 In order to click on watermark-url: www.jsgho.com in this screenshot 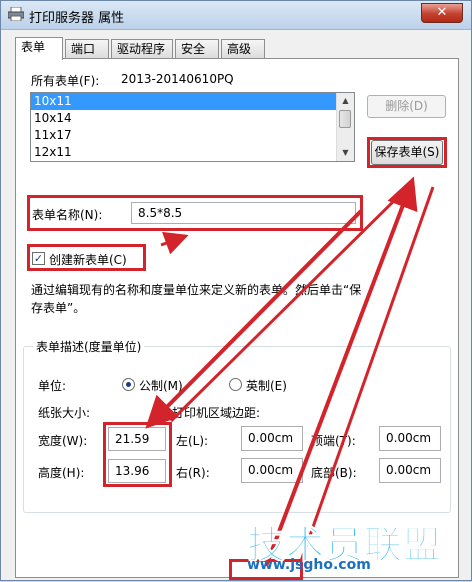, I will do `click(309, 565)`.